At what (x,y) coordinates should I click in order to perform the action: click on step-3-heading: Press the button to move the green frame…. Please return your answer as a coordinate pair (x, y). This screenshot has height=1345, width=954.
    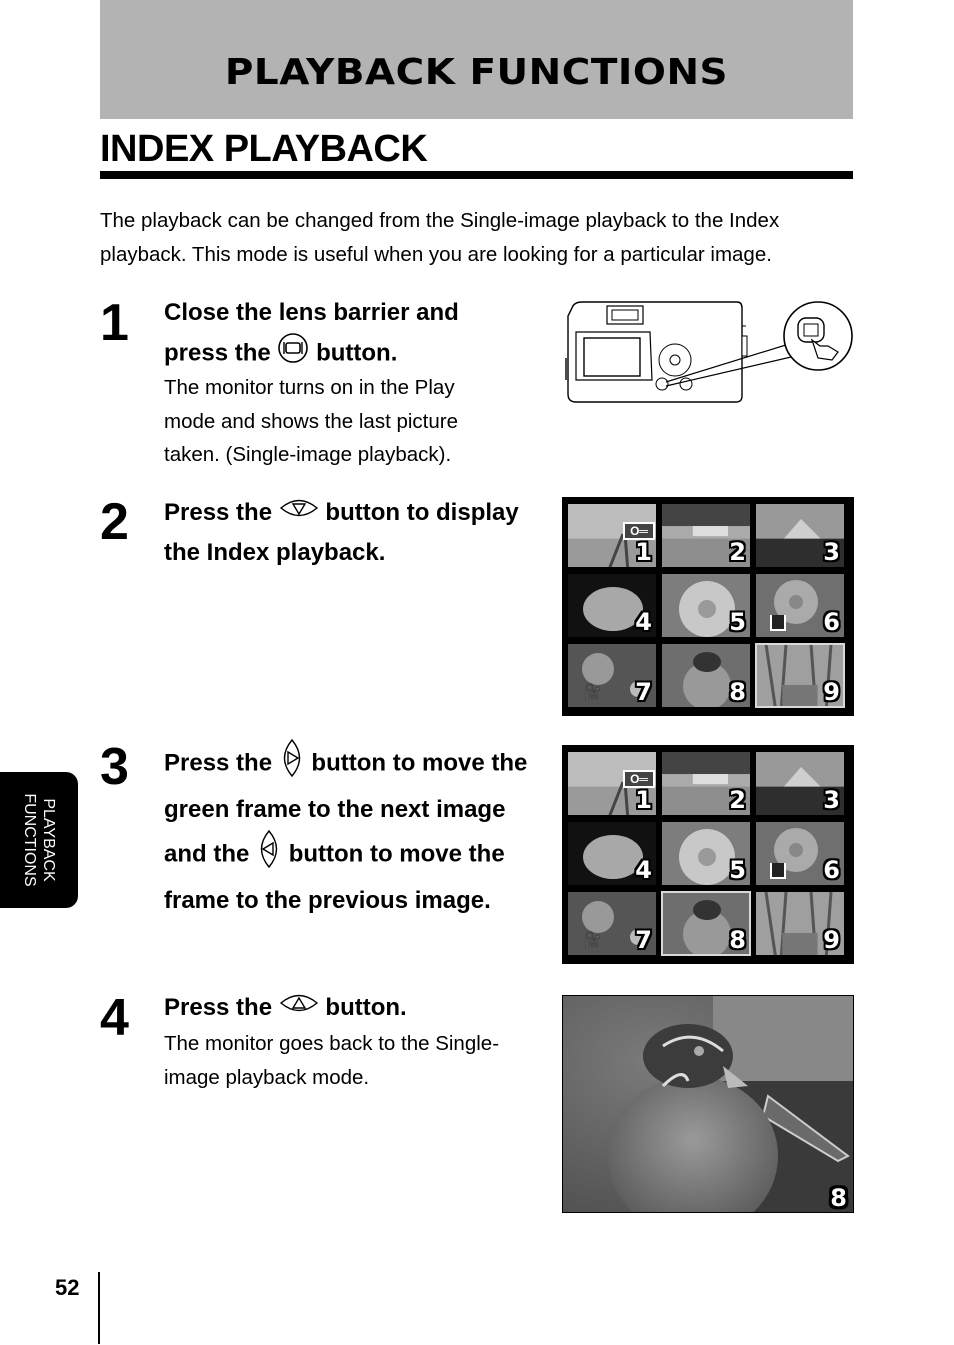
    Looking at the image, I should click on (349, 829).